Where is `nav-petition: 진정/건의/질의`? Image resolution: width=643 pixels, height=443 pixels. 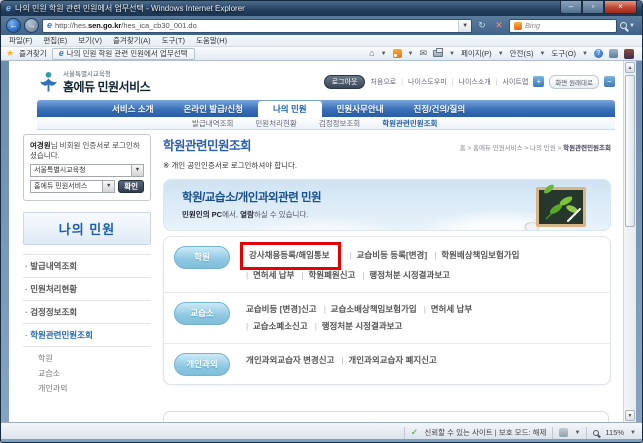
nav-petition: 진정/건의/질의 is located at coordinates (440, 108).